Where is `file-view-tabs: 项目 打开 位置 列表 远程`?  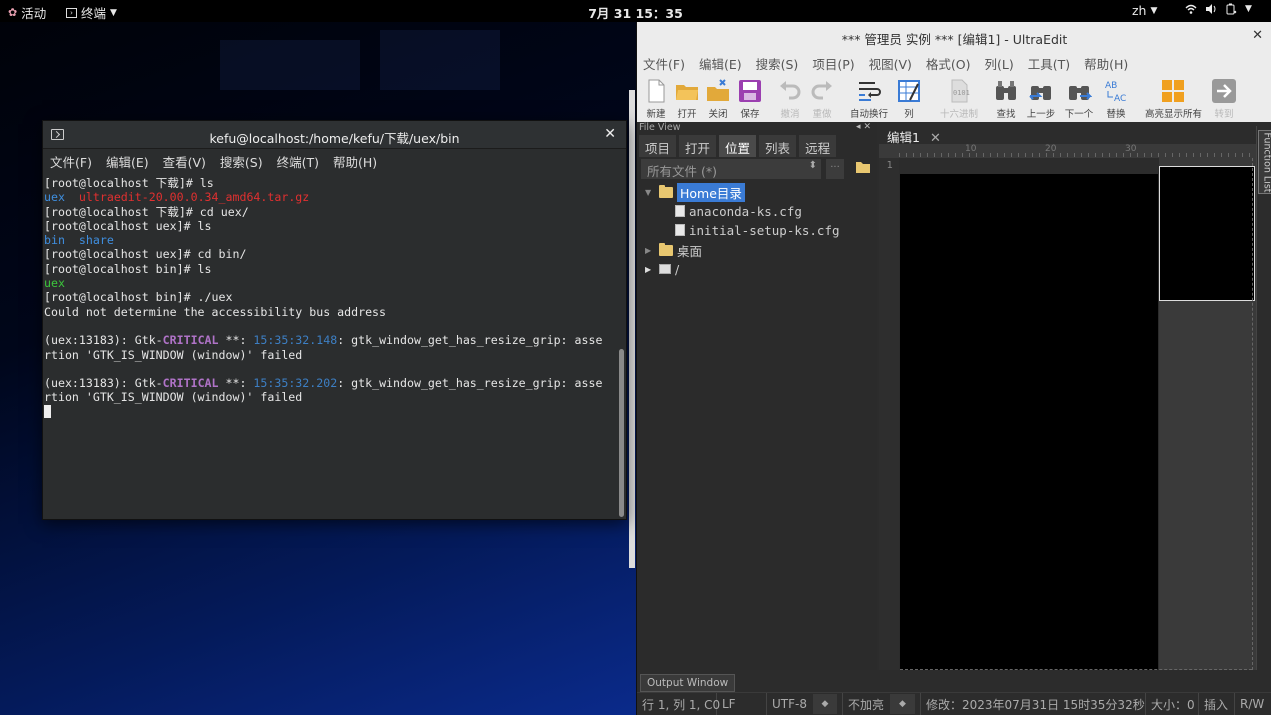 file-view-tabs: 项目 打开 位置 列表 远程 is located at coordinates (757, 146).